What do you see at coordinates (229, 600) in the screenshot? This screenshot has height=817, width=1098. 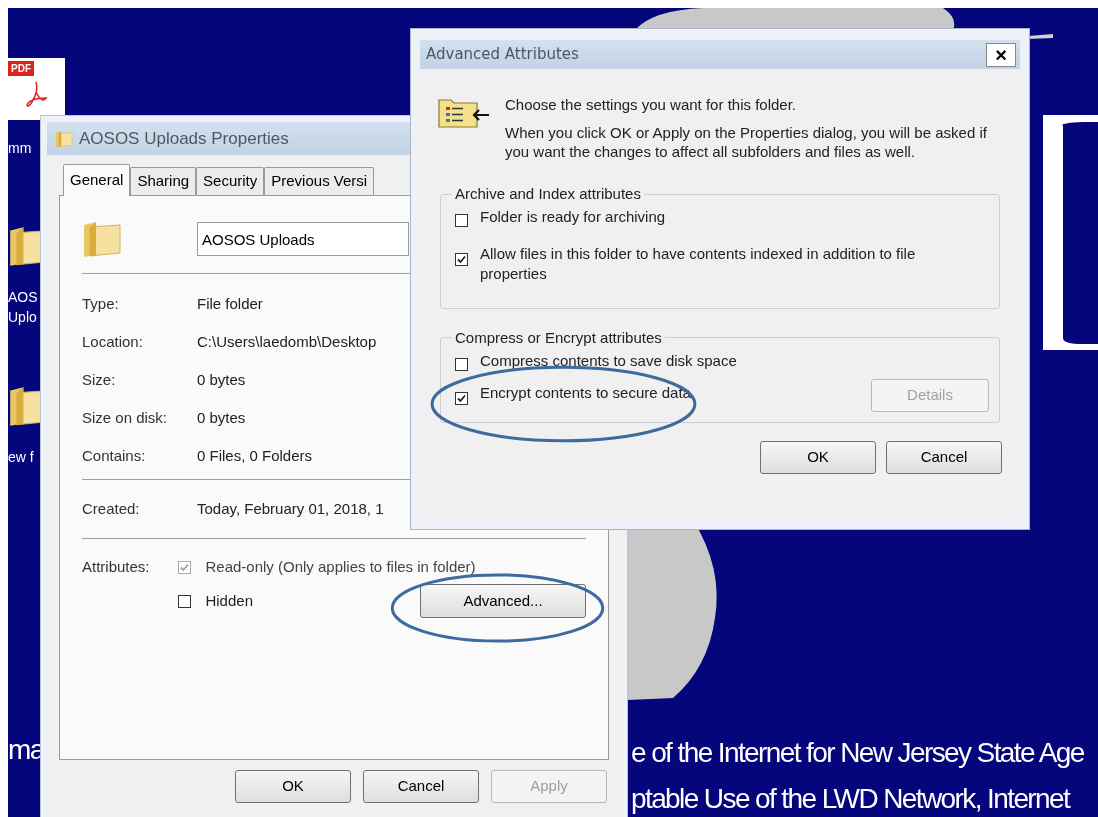 I see `checkbox-label: Hidden` at bounding box center [229, 600].